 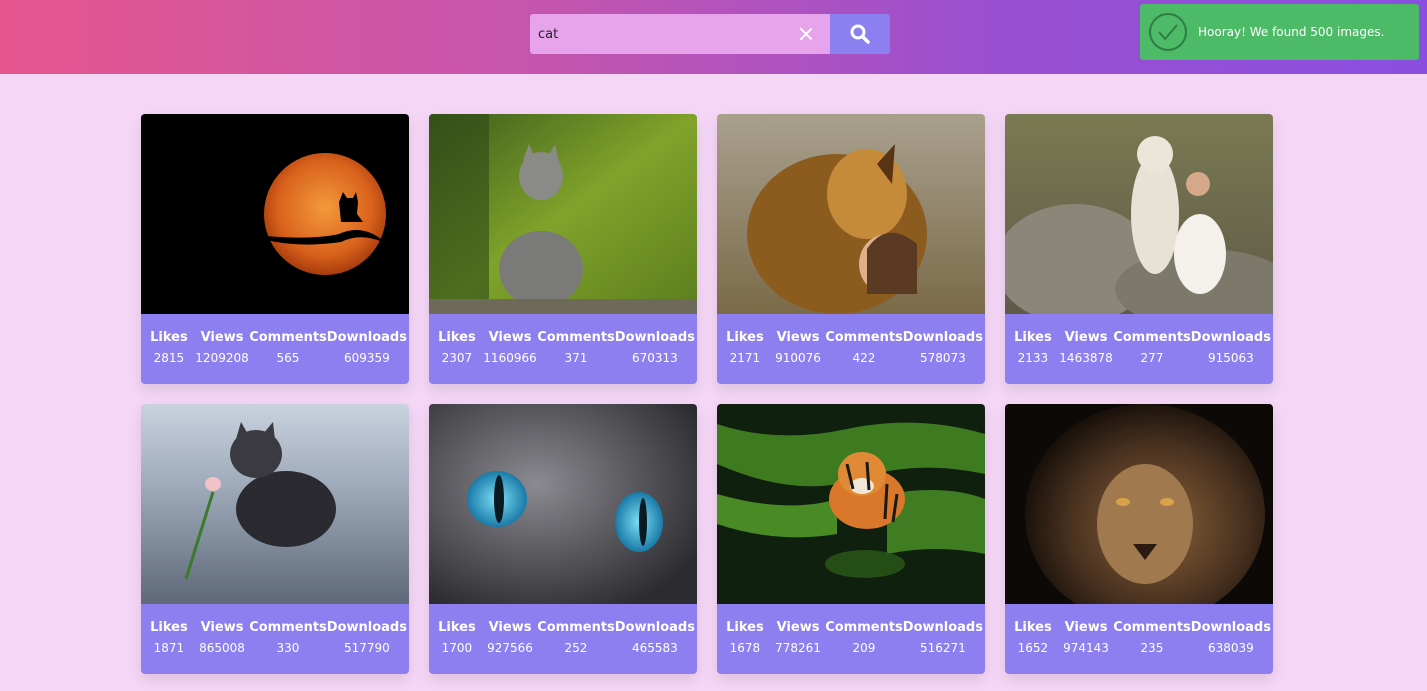 What do you see at coordinates (169, 358) in the screenshot?
I see `likes-count: 2815` at bounding box center [169, 358].